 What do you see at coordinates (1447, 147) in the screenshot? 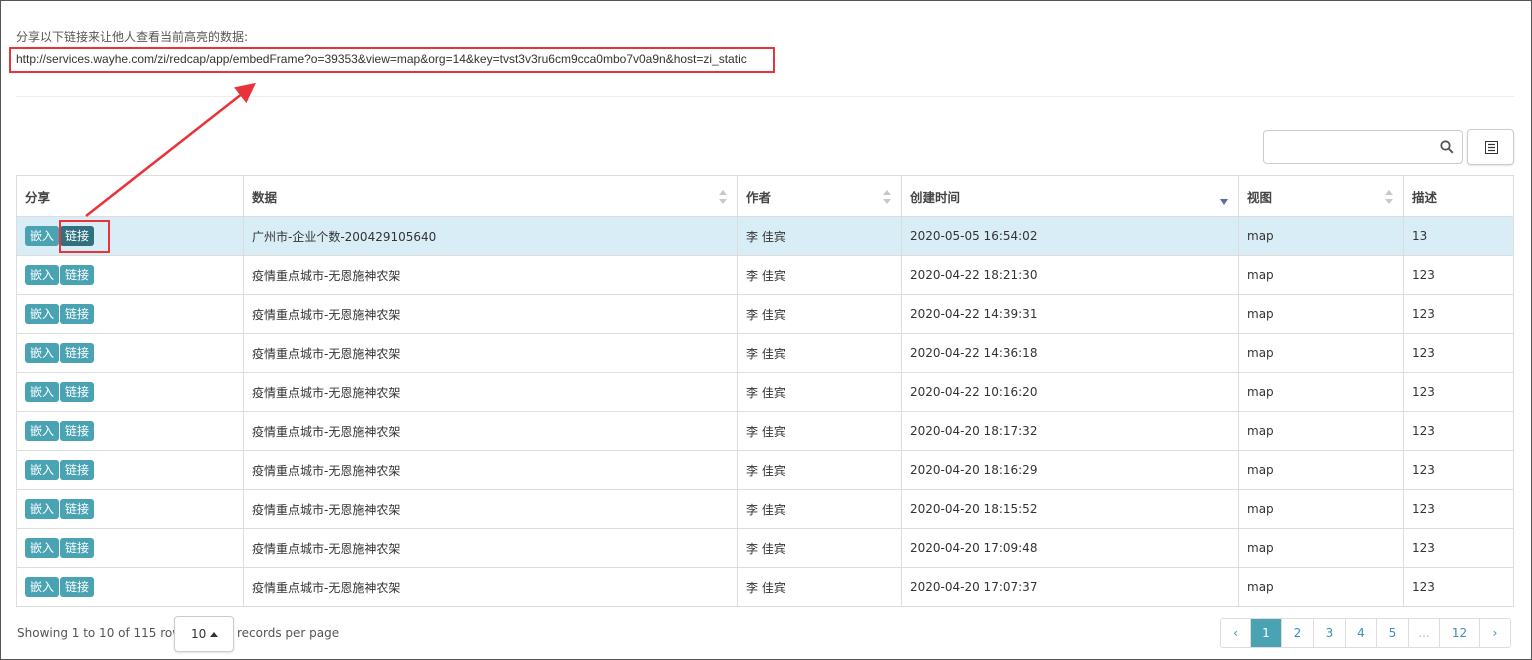
I see `search-icon` at bounding box center [1447, 147].